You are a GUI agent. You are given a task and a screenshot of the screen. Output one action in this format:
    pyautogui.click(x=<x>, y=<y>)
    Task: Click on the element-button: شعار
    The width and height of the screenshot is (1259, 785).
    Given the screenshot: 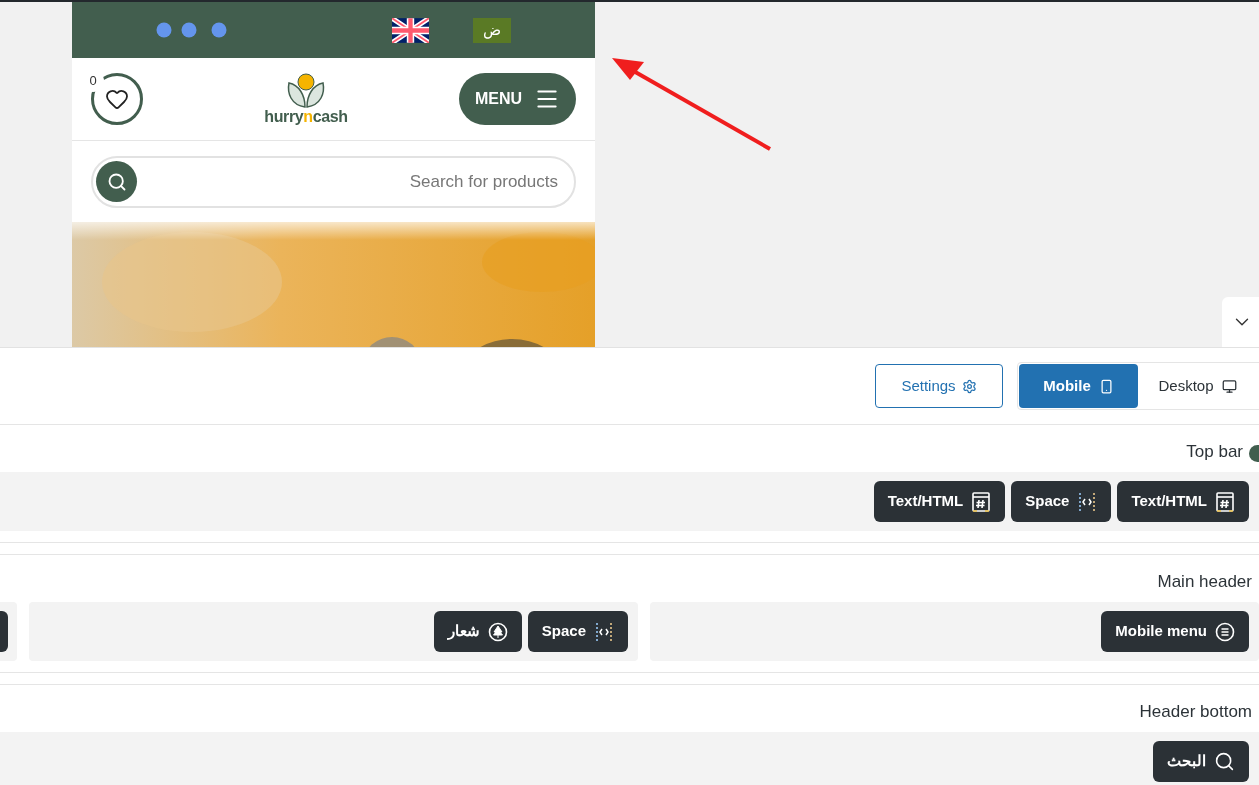 What is the action you would take?
    pyautogui.click(x=477, y=631)
    